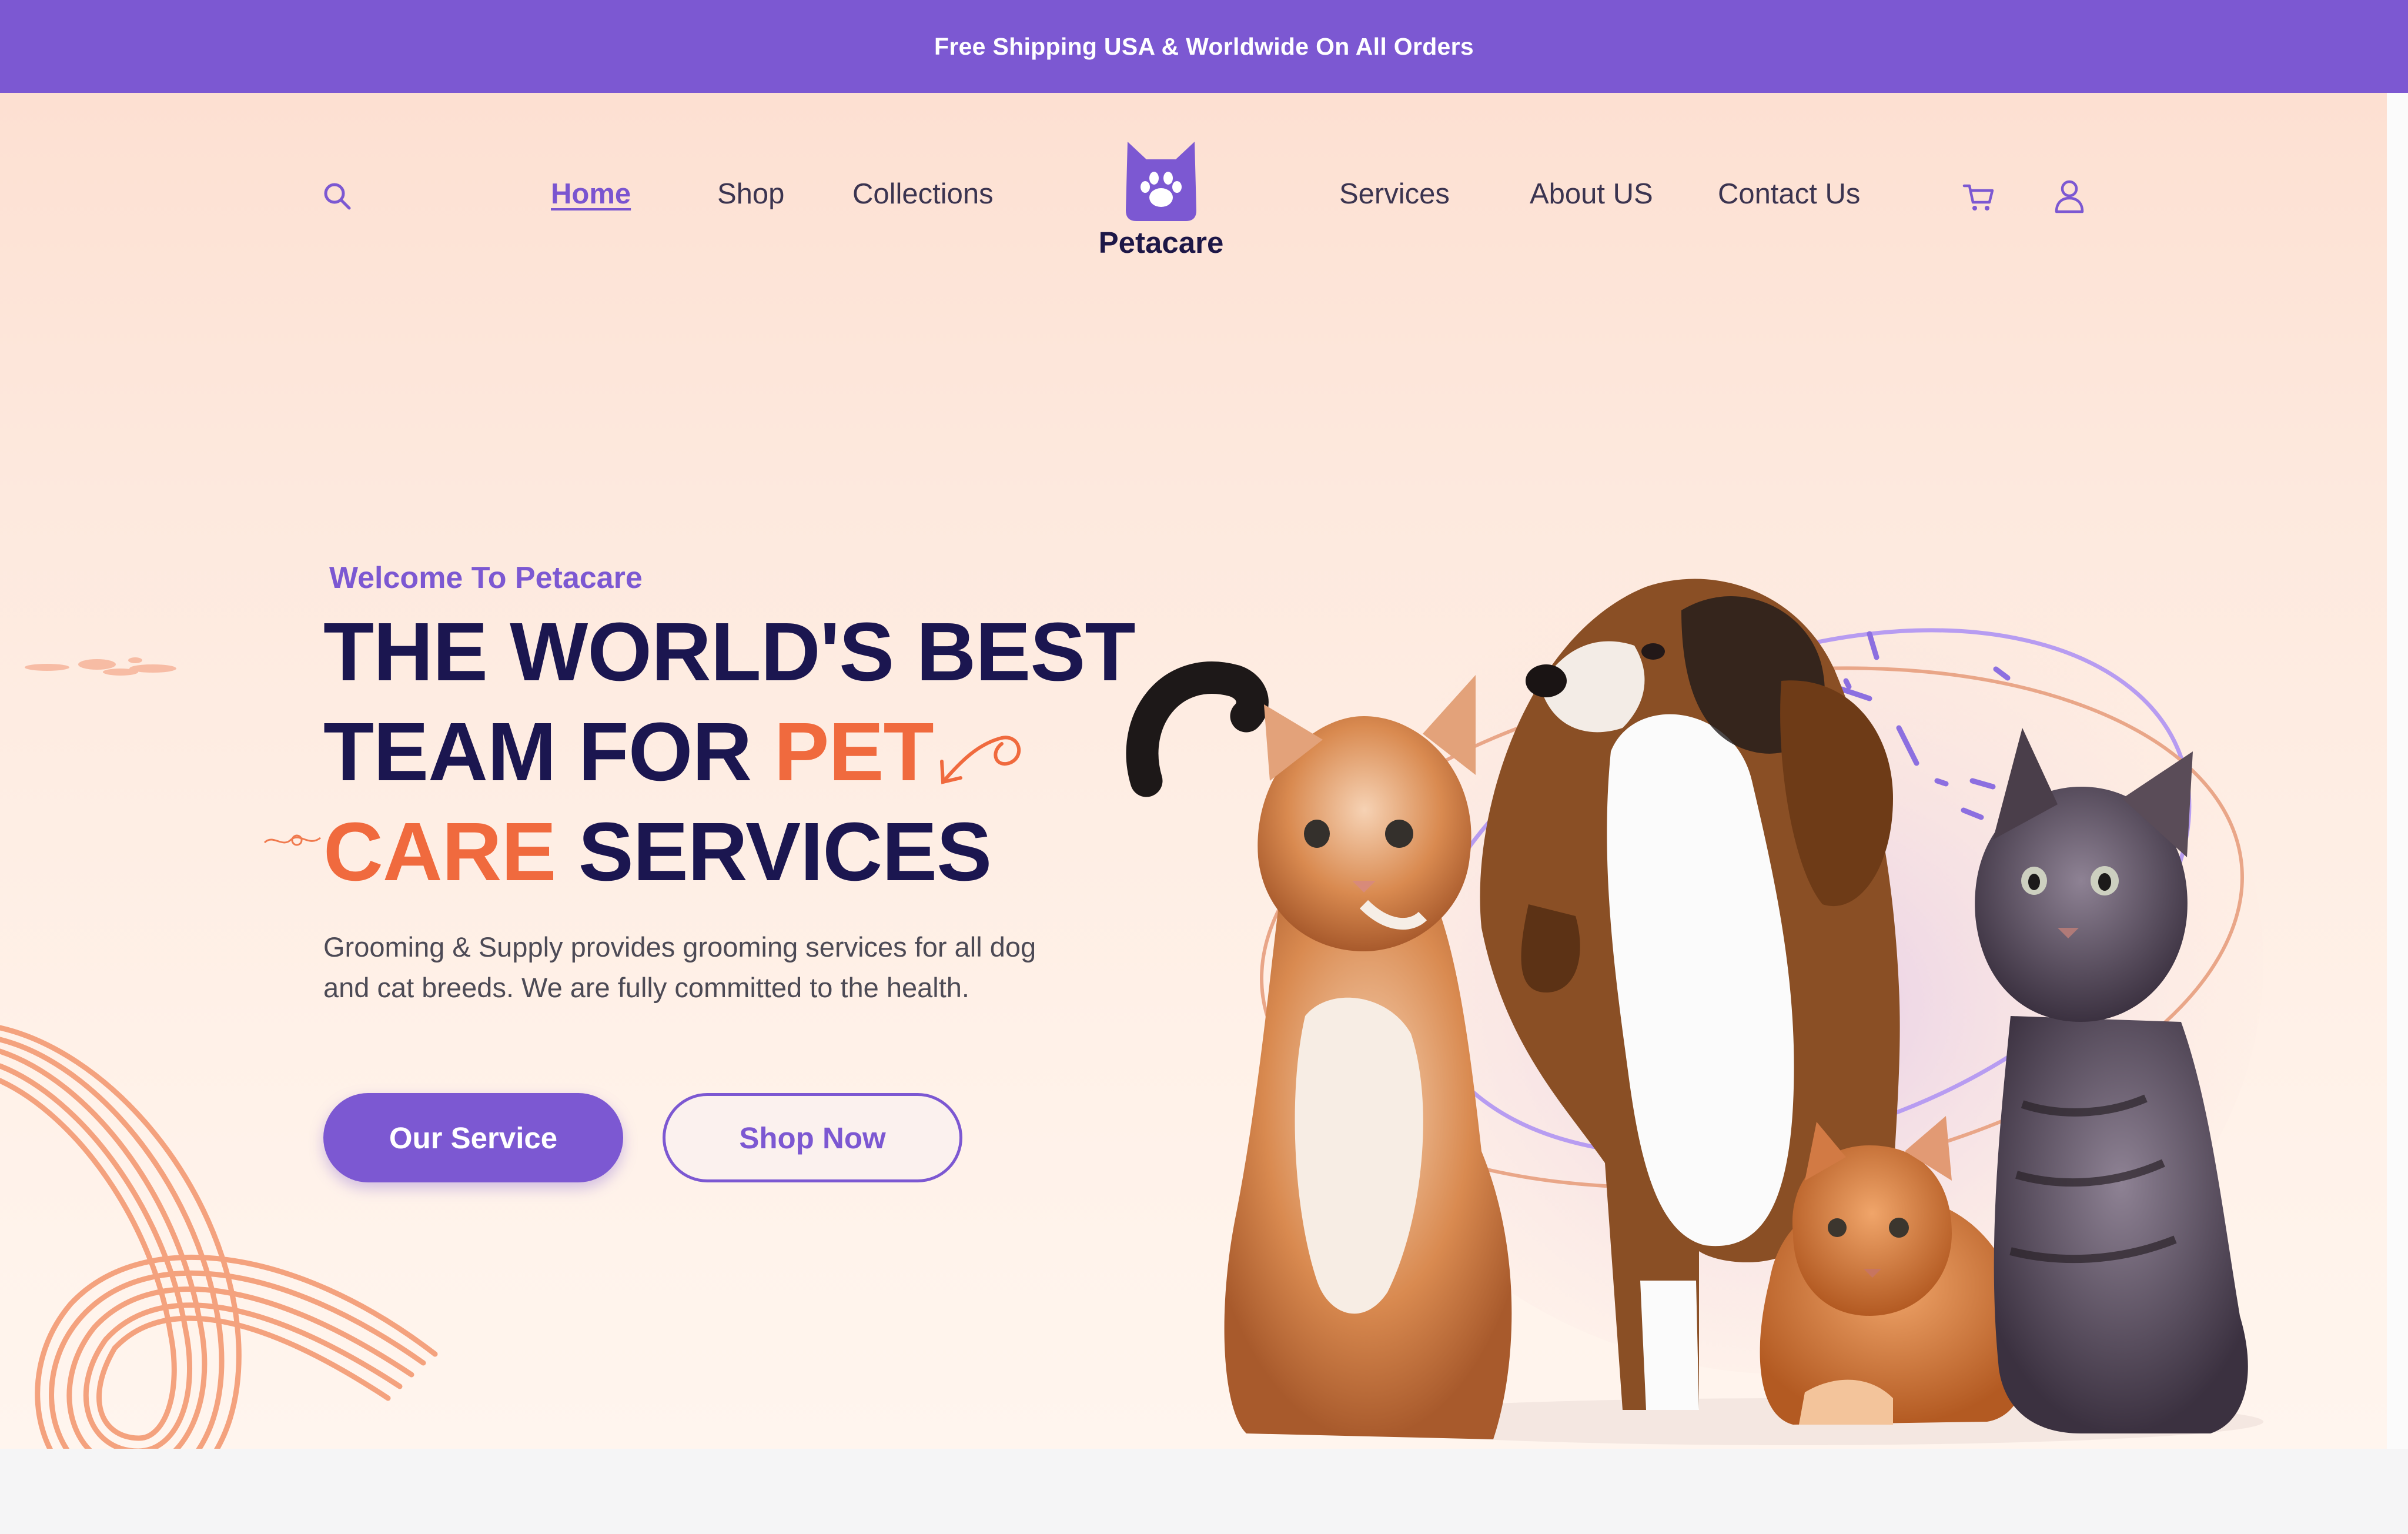 The width and height of the screenshot is (2408, 1534). I want to click on headline-line-2: TEAM FOR PET, so click(735, 751).